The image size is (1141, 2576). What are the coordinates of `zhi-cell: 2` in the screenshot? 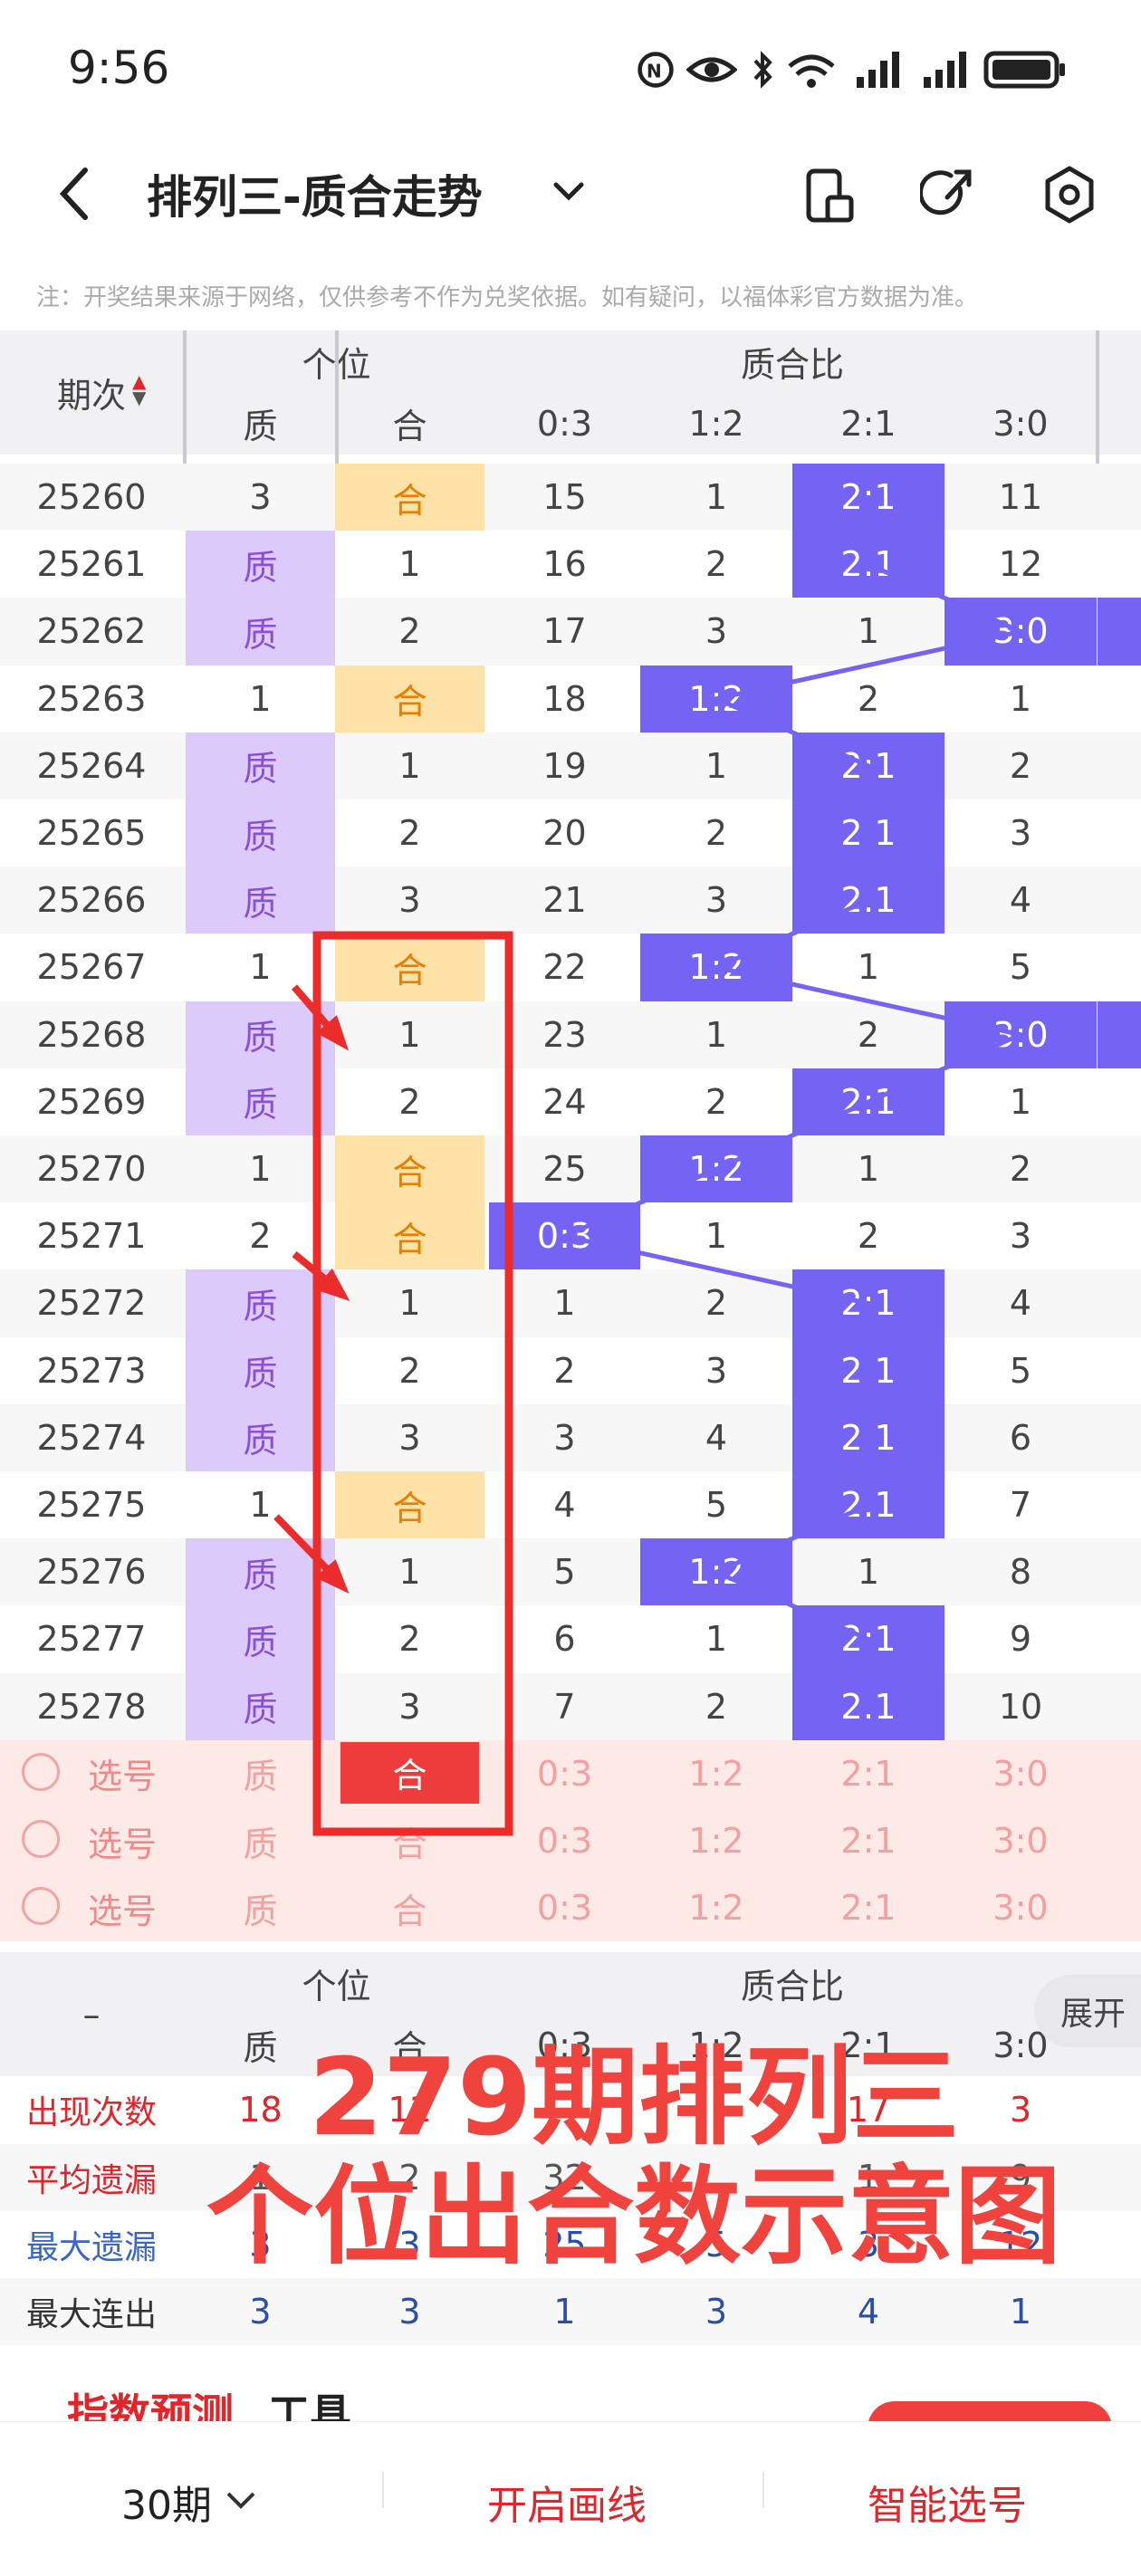 It's located at (261, 1236).